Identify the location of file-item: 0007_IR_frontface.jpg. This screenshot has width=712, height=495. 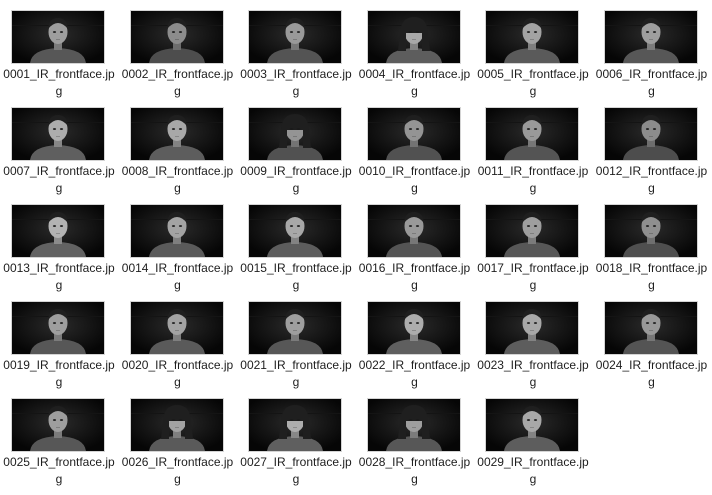
(59, 155).